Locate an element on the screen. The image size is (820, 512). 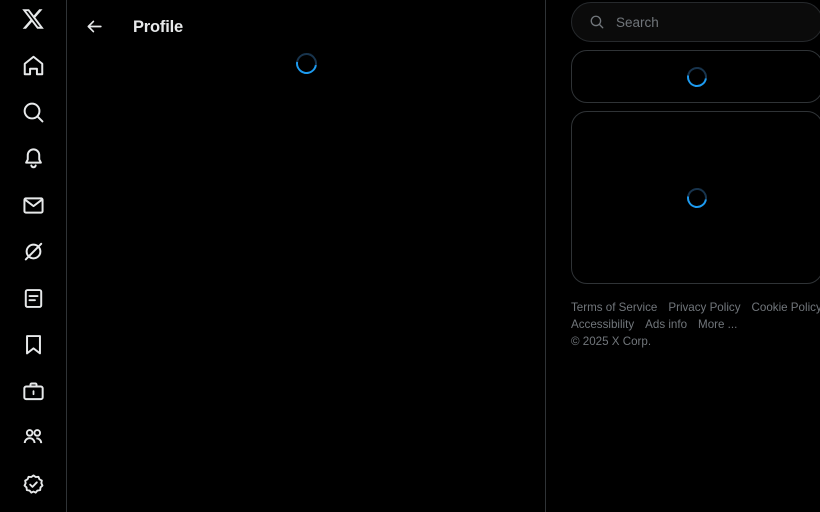
profile-loading-region is located at coordinates (306, 63).